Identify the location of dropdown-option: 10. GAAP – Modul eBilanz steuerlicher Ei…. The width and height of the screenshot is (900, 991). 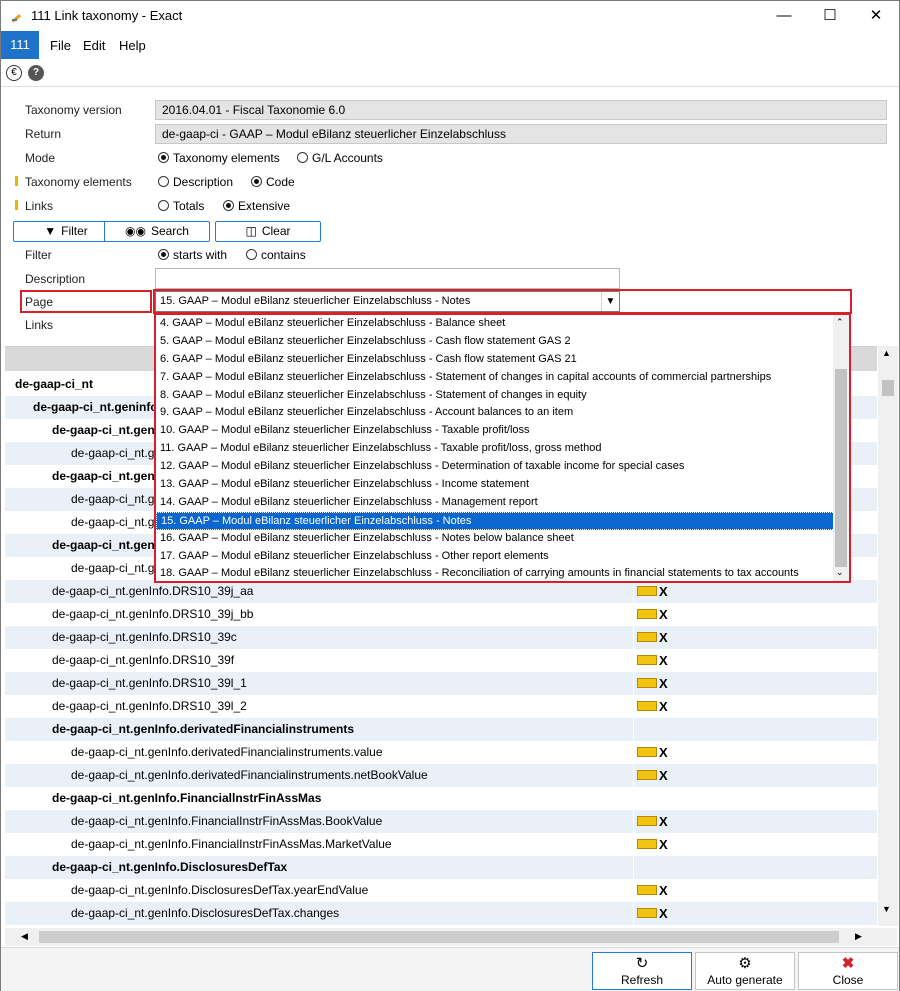
(502, 431).